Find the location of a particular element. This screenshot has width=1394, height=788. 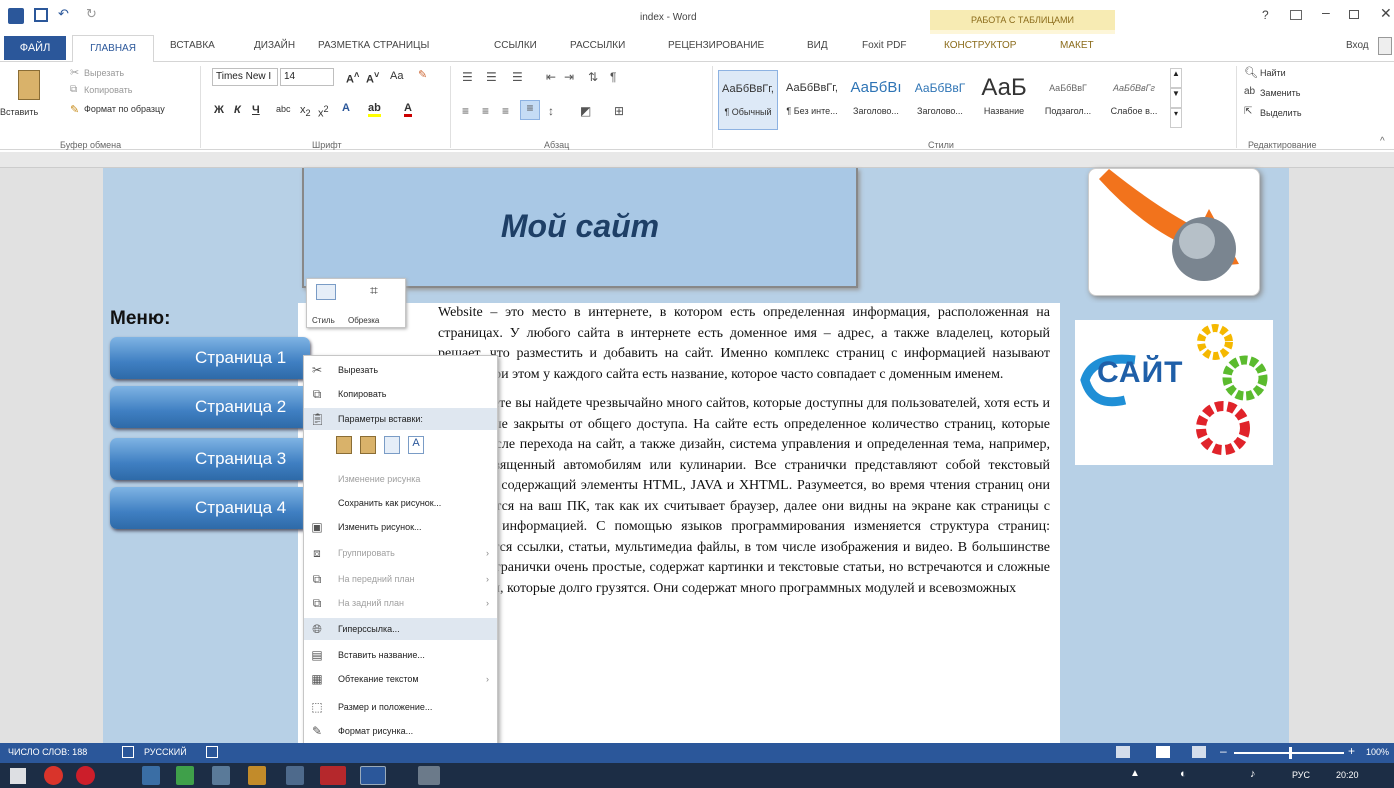

help-button: ? is located at coordinates (1265, 15).